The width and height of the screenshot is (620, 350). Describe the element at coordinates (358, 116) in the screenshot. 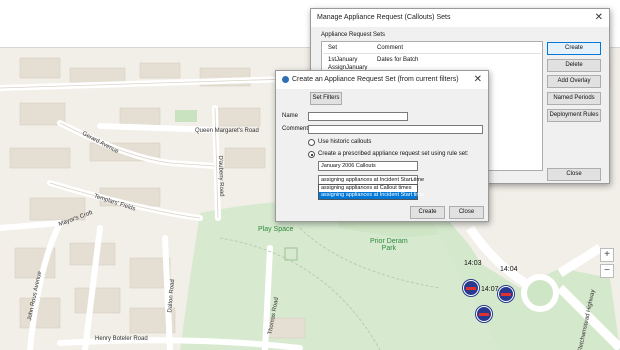

I see `name-input` at that location.